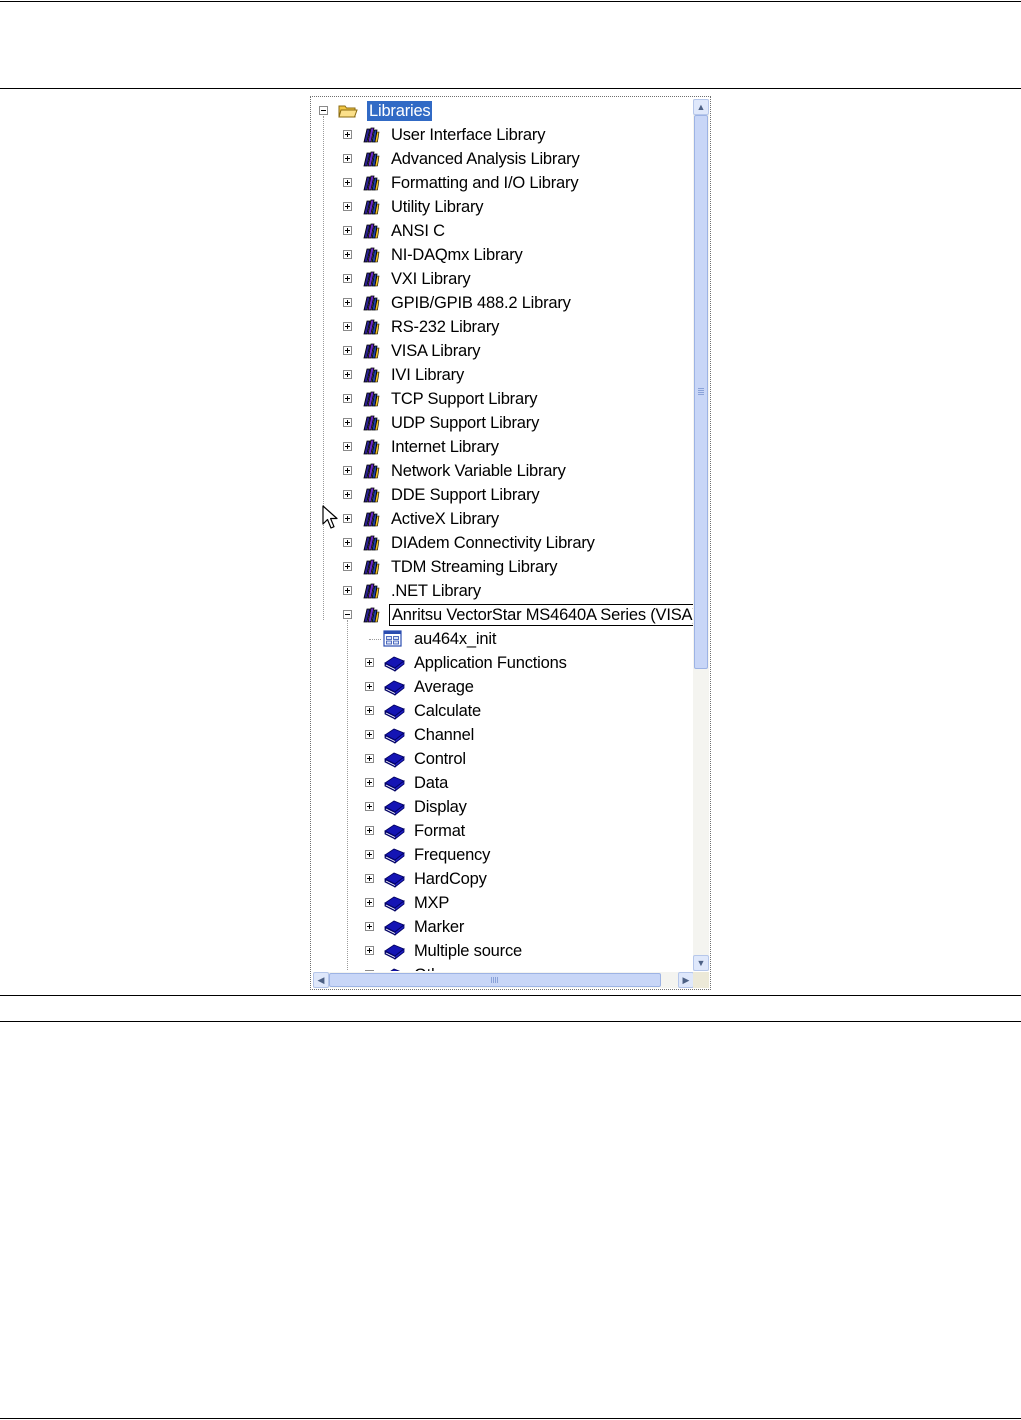 The image size is (1021, 1420). Describe the element at coordinates (503, 808) in the screenshot. I see `tree-item-function-class: Display` at that location.